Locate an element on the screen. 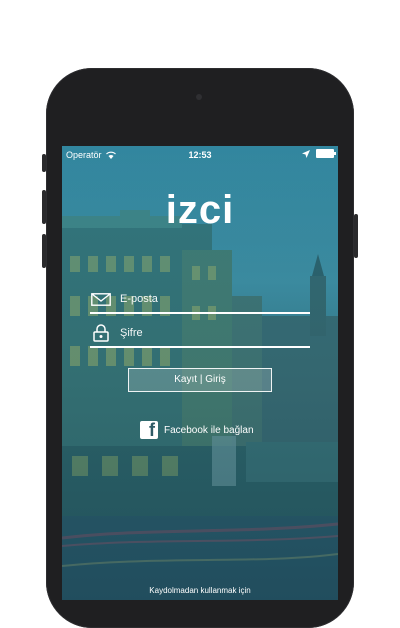 The height and width of the screenshot is (628, 400). location-arrow-icon is located at coordinates (306, 153).